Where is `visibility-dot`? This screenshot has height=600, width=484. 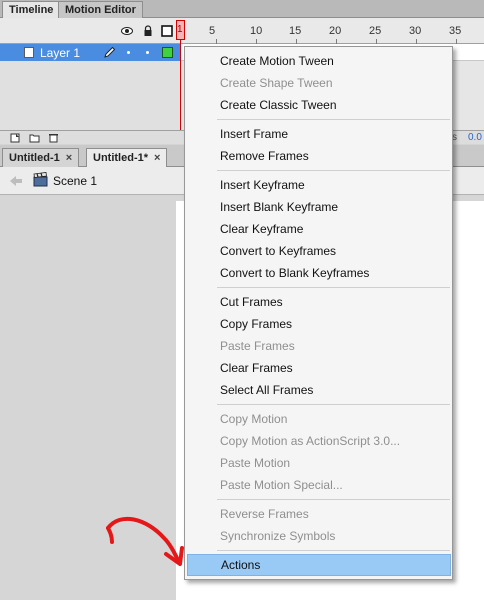
visibility-dot is located at coordinates (128, 52).